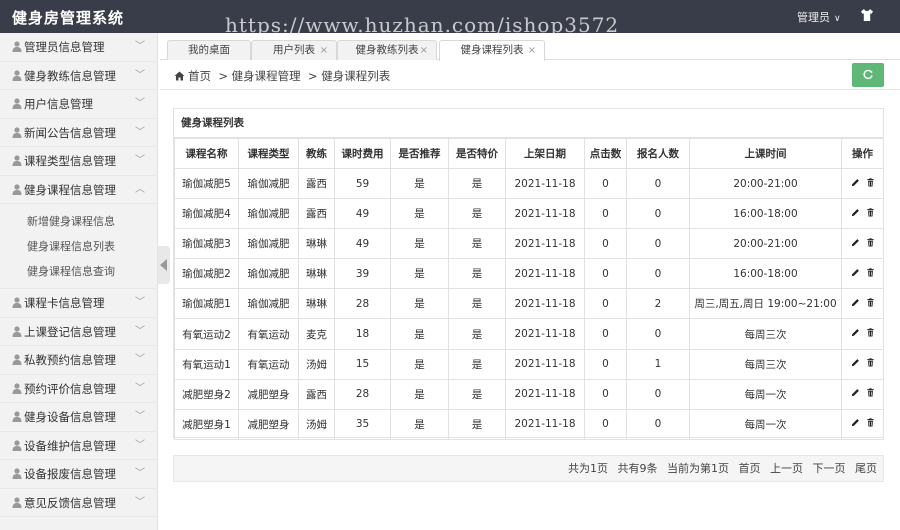 The image size is (900, 530). What do you see at coordinates (78, 104) in the screenshot?
I see `sidebar-item-2: 用户信息管理 ﹀` at bounding box center [78, 104].